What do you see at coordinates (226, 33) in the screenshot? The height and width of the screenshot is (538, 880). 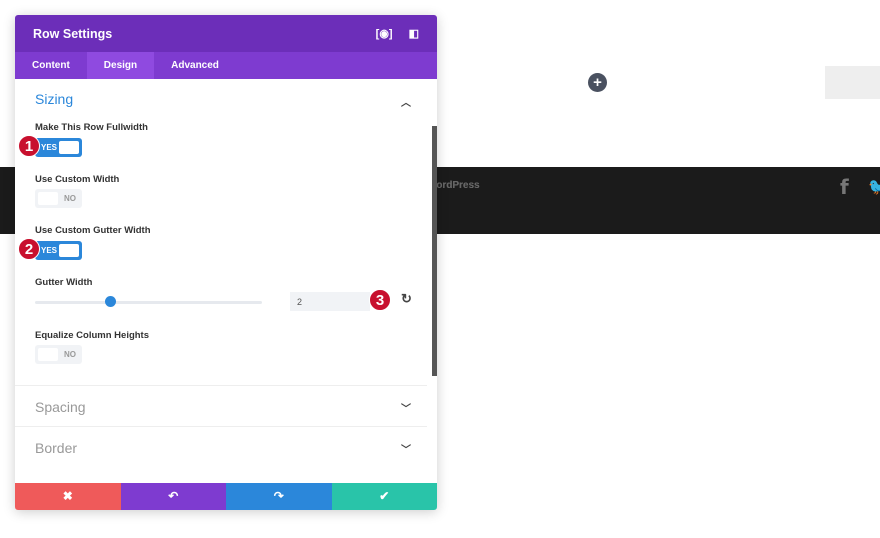 I see `modal-header: Row Settings [◉] ◧` at bounding box center [226, 33].